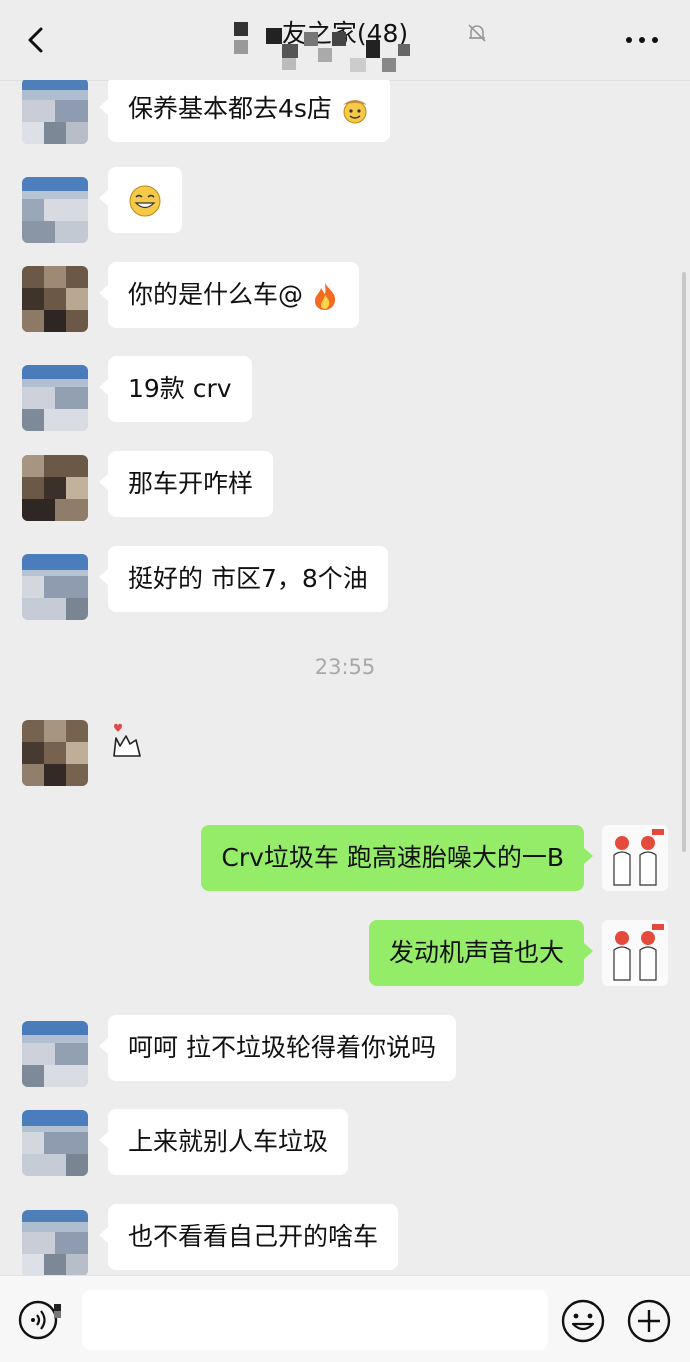  I want to click on title-privacy-mask, so click(322, 47).